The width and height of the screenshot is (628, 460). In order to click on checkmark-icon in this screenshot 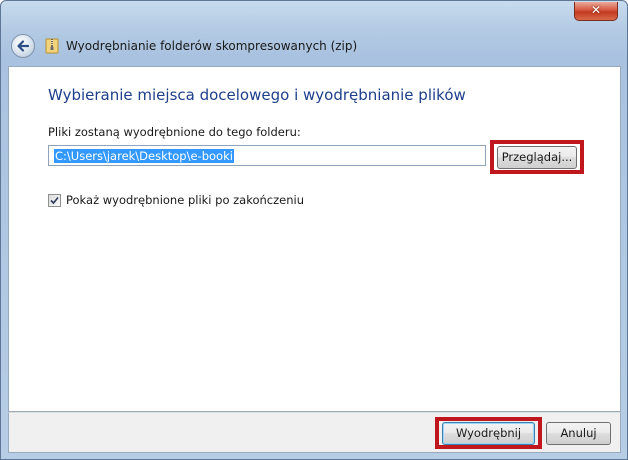, I will do `click(54, 200)`.